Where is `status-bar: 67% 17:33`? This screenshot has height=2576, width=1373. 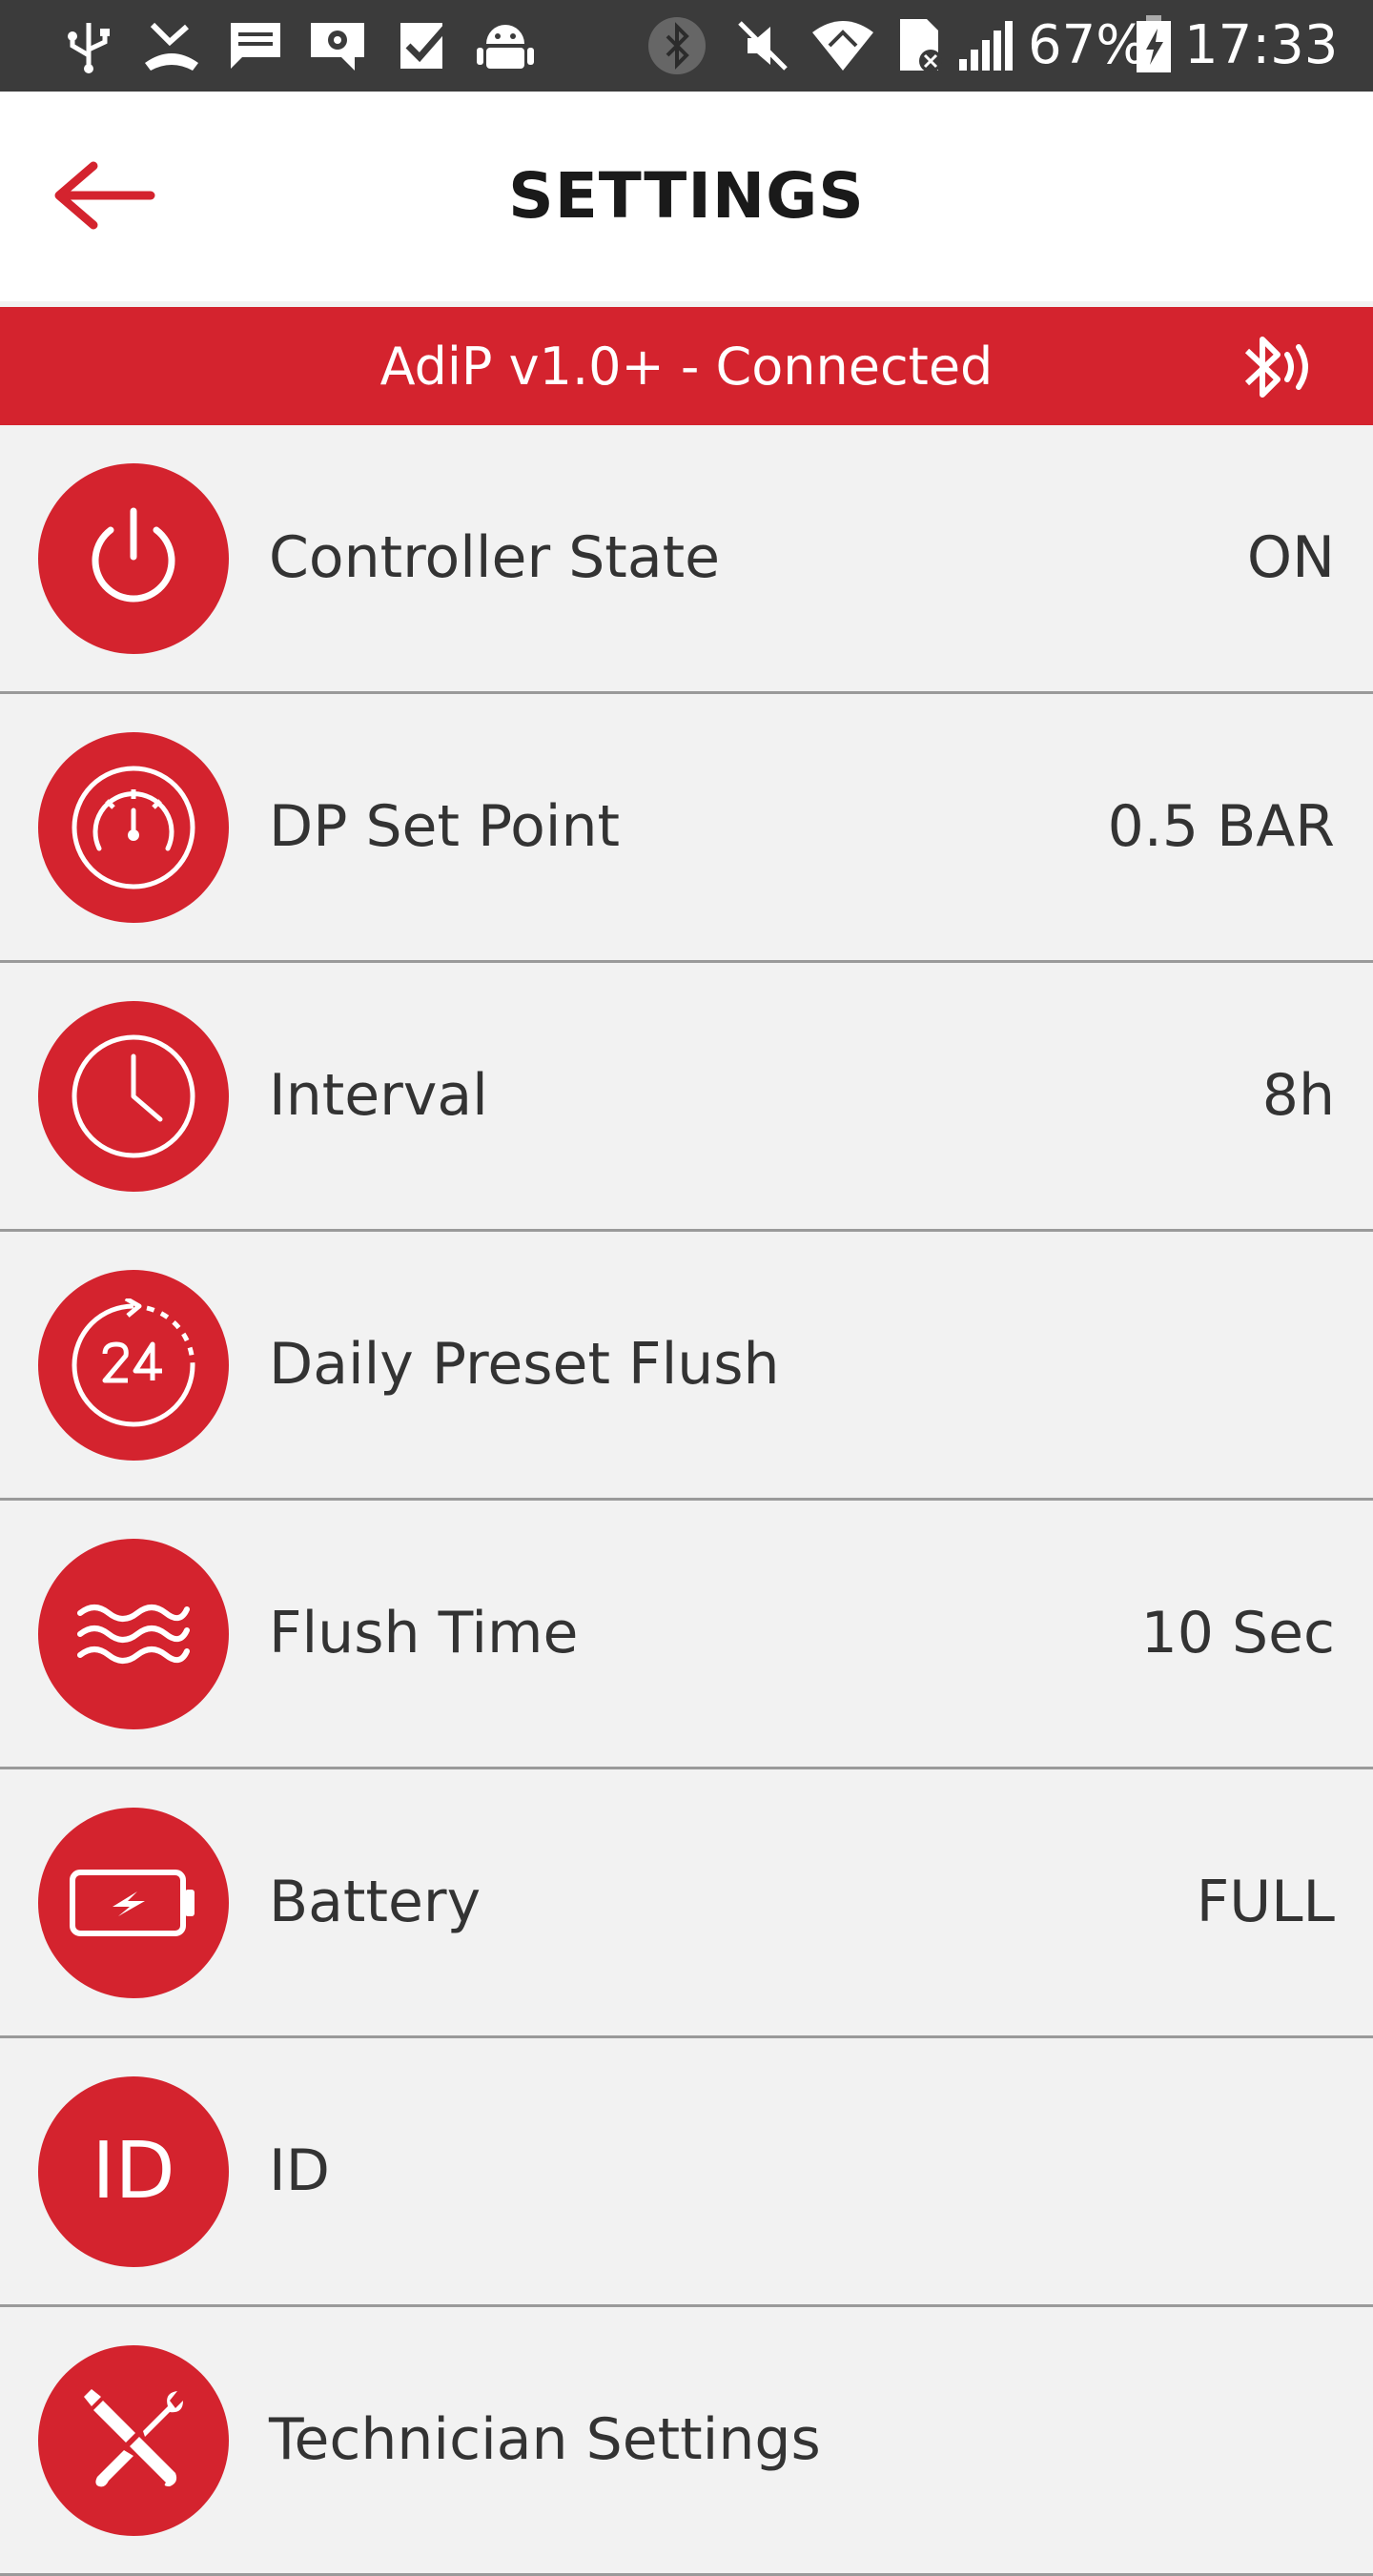
status-bar: 67% 17:33 is located at coordinates (686, 46).